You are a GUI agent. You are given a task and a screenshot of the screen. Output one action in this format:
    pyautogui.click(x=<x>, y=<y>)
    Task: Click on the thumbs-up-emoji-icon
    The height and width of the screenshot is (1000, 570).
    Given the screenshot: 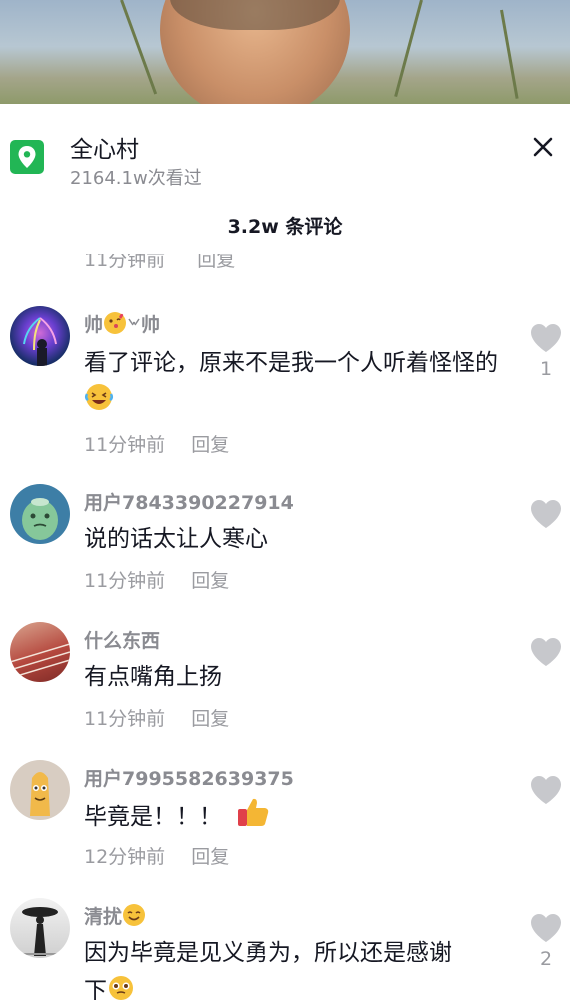 What is the action you would take?
    pyautogui.click(x=253, y=818)
    